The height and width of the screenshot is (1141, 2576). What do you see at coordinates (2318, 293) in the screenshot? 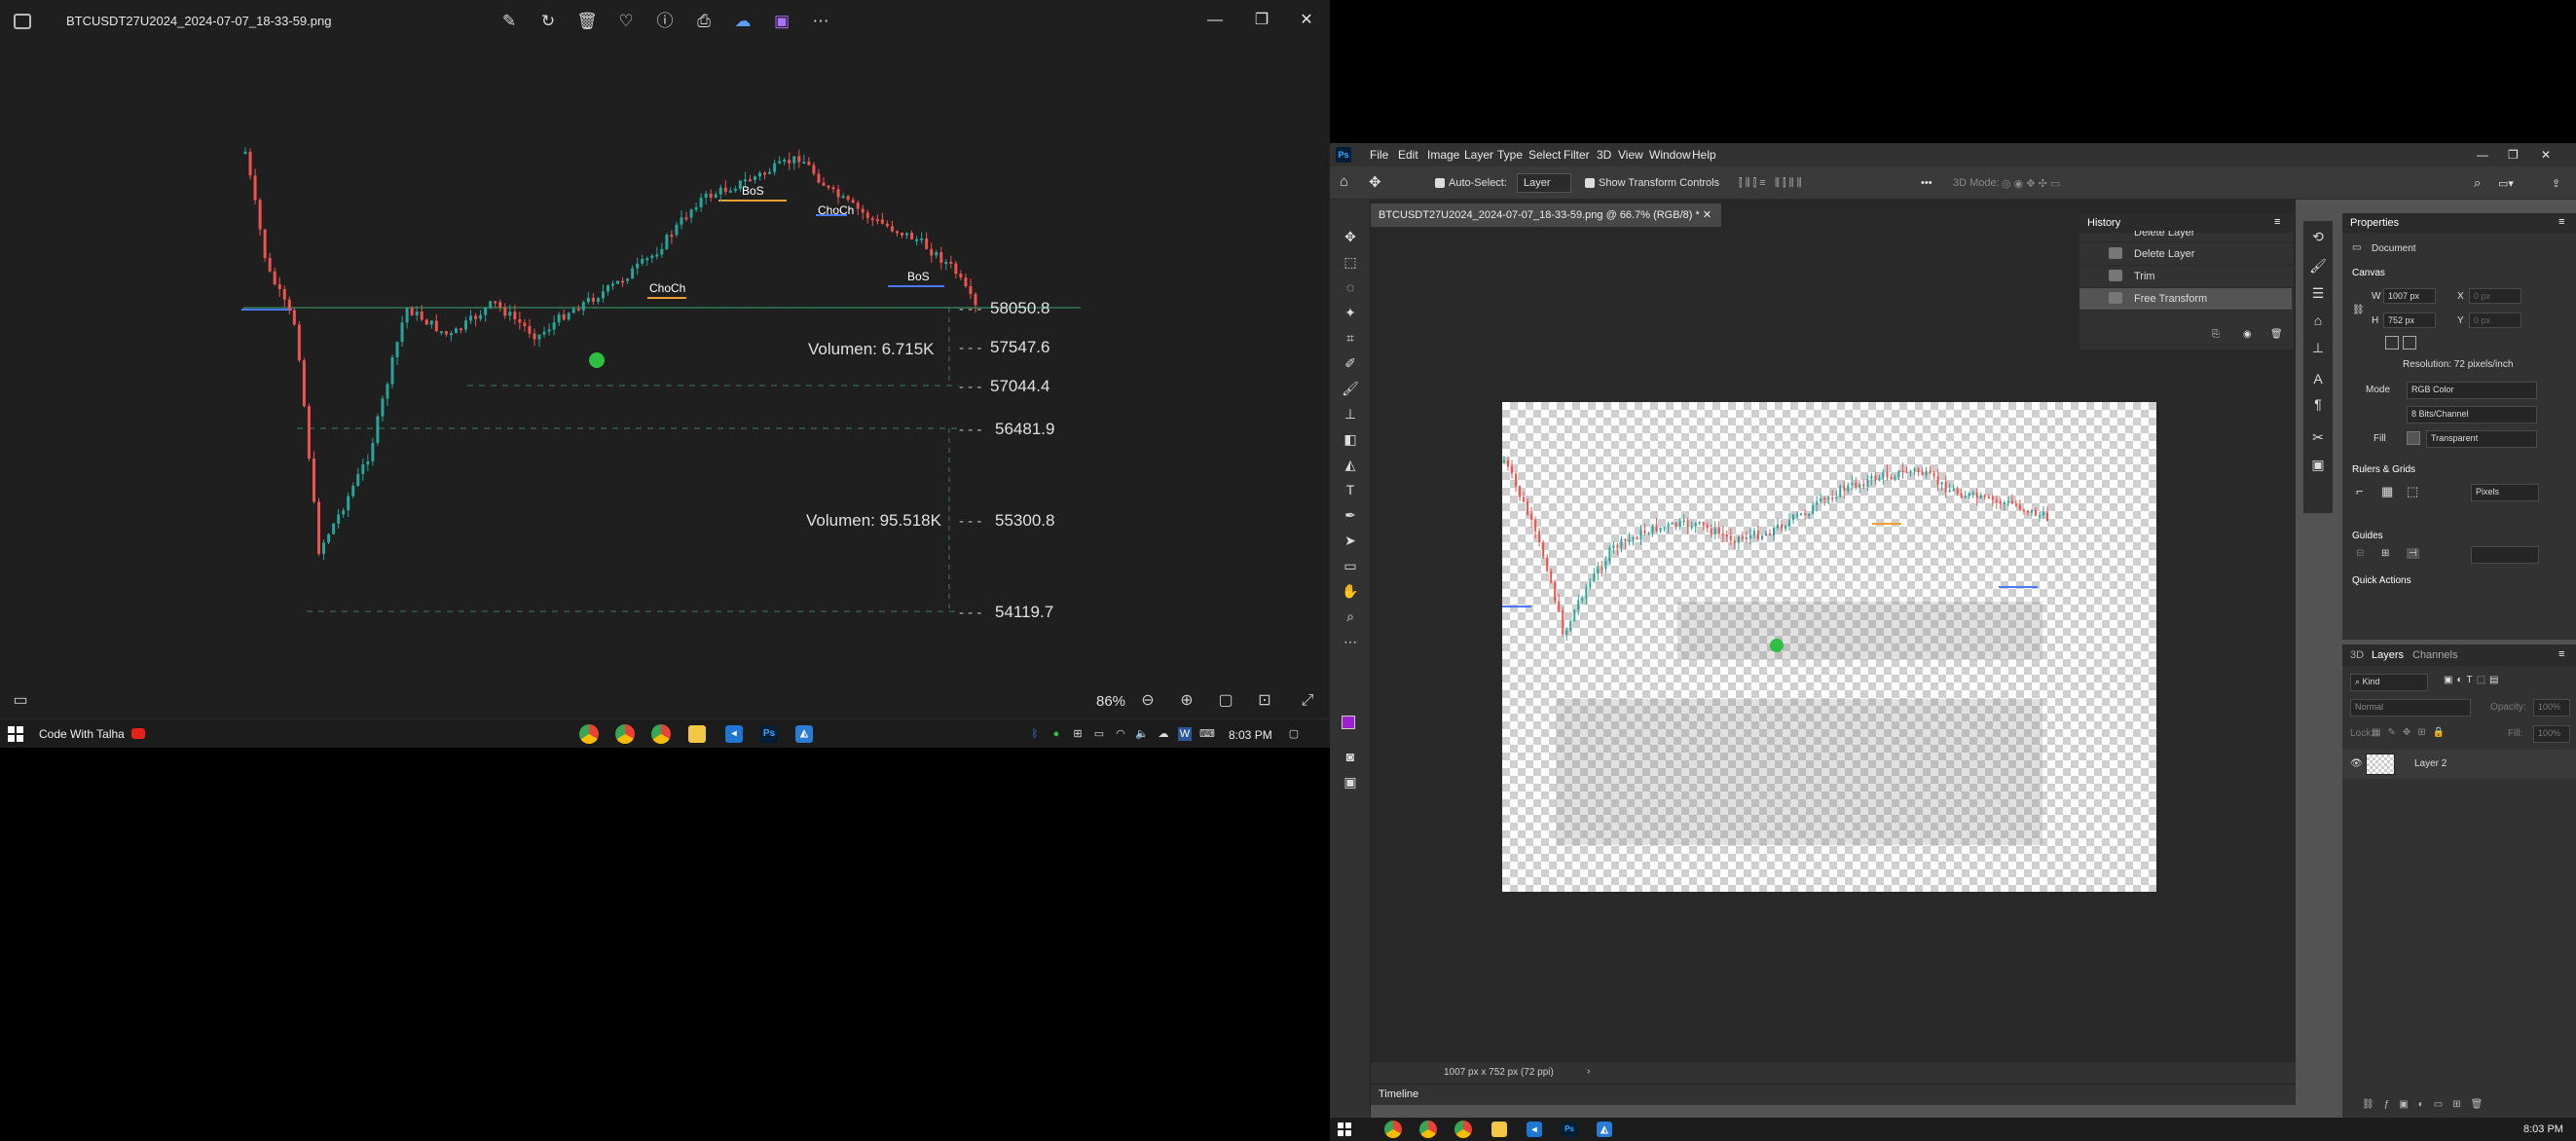
I see `adjustments-icon: ☰` at bounding box center [2318, 293].